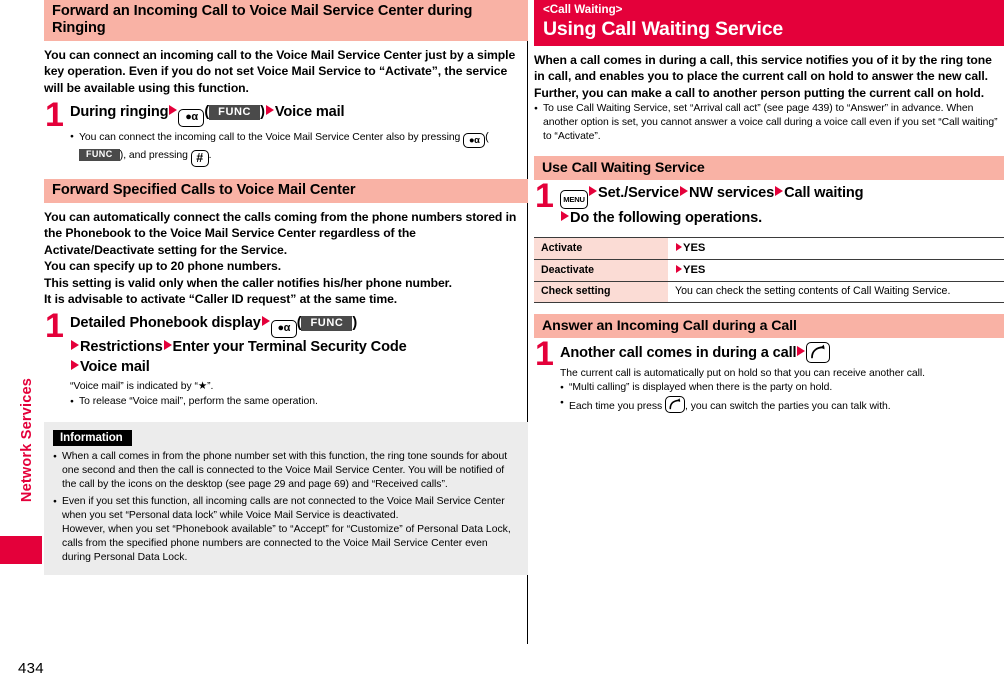 The width and height of the screenshot is (1004, 697). Describe the element at coordinates (731, 193) in the screenshot. I see `step-title-part2: NW services` at that location.